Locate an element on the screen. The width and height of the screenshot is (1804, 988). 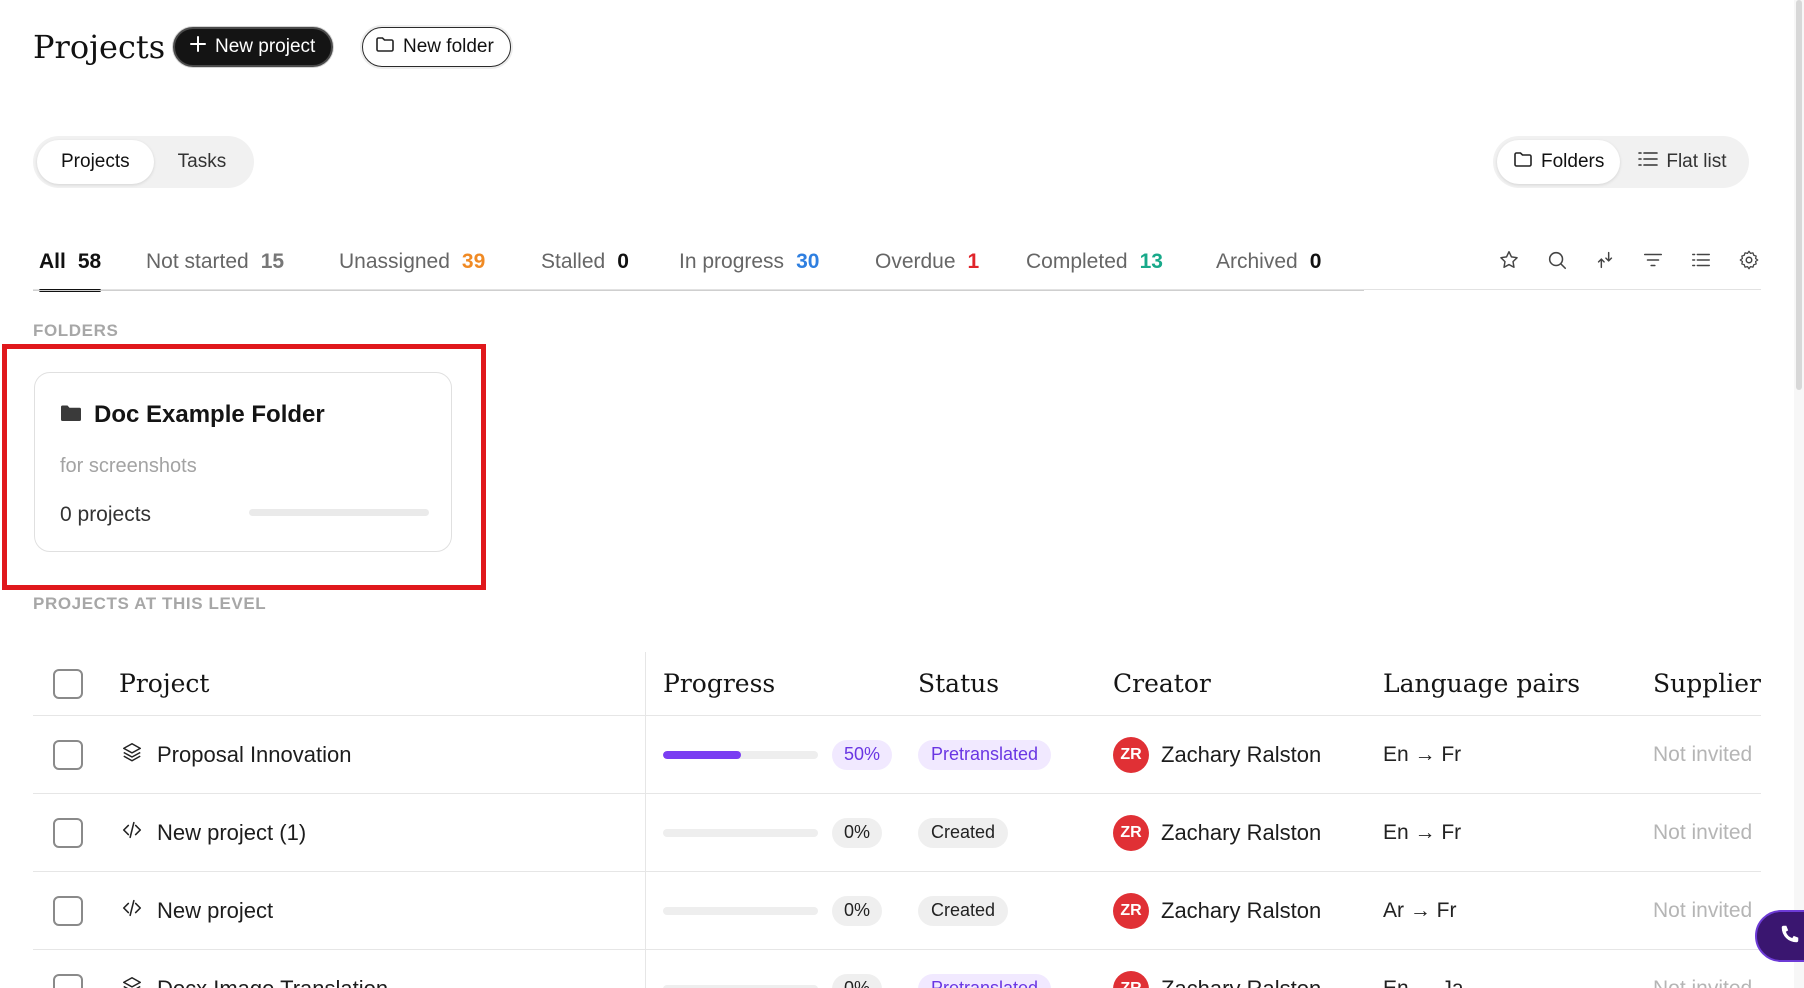
tab-stalled: Stalled 0 is located at coordinates (585, 267).